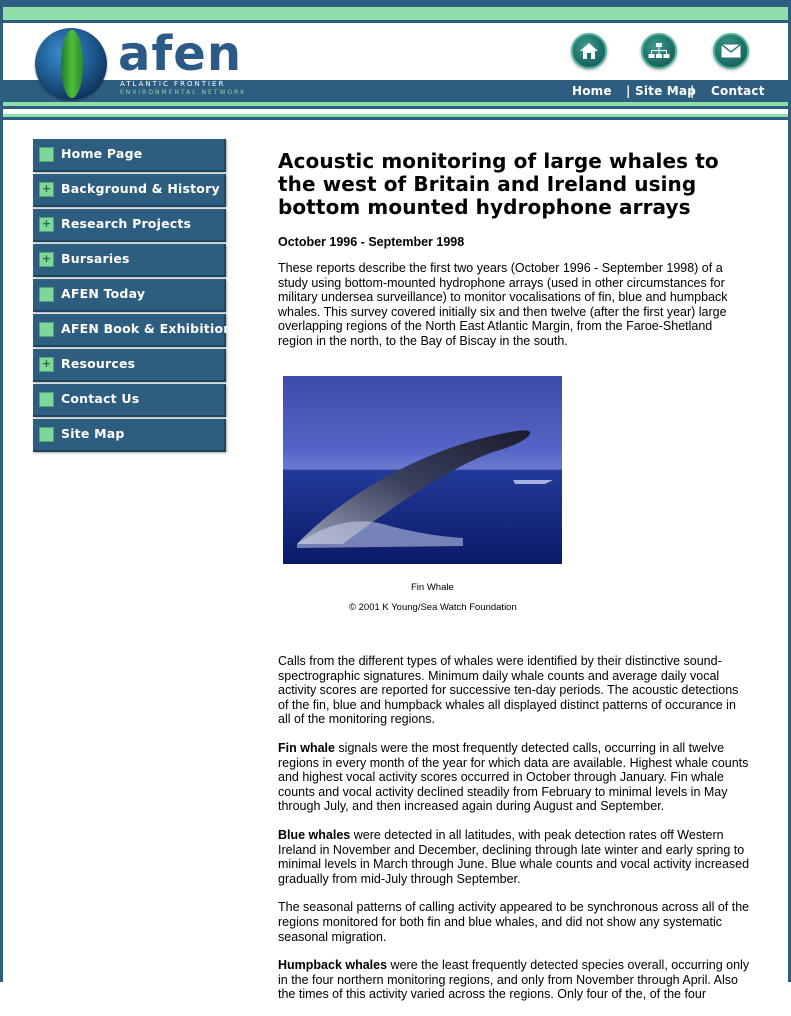 The height and width of the screenshot is (1016, 791). I want to click on sidebar-item-contact-us: Contact Us, so click(129, 400).